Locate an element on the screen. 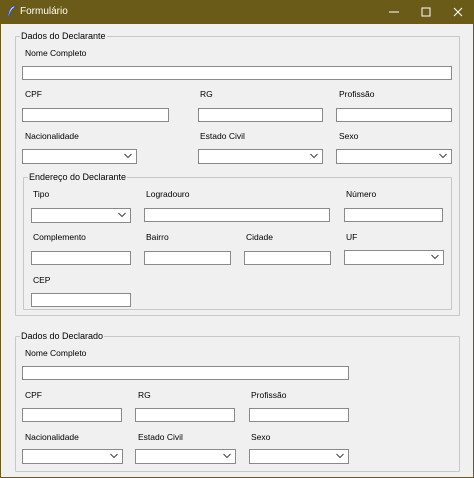 The height and width of the screenshot is (478, 474). declarado-profissao-label: Profissão is located at coordinates (269, 395).